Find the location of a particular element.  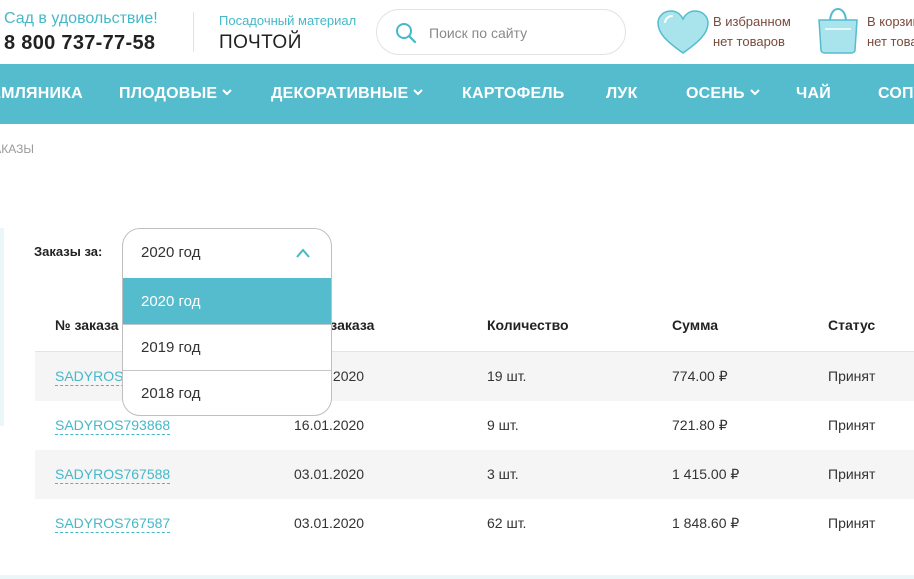

site-slogan: Сад в удовольствие! is located at coordinates (81, 18).